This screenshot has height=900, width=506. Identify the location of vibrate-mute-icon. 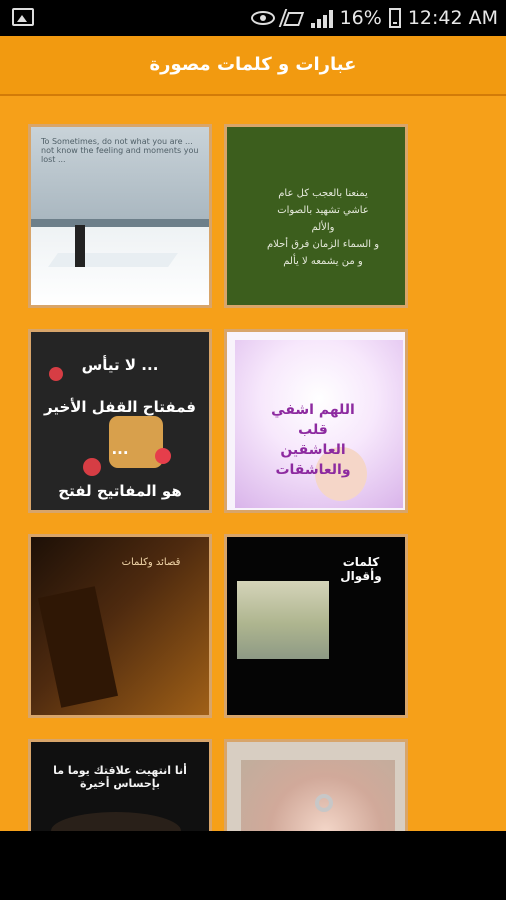
(292, 18).